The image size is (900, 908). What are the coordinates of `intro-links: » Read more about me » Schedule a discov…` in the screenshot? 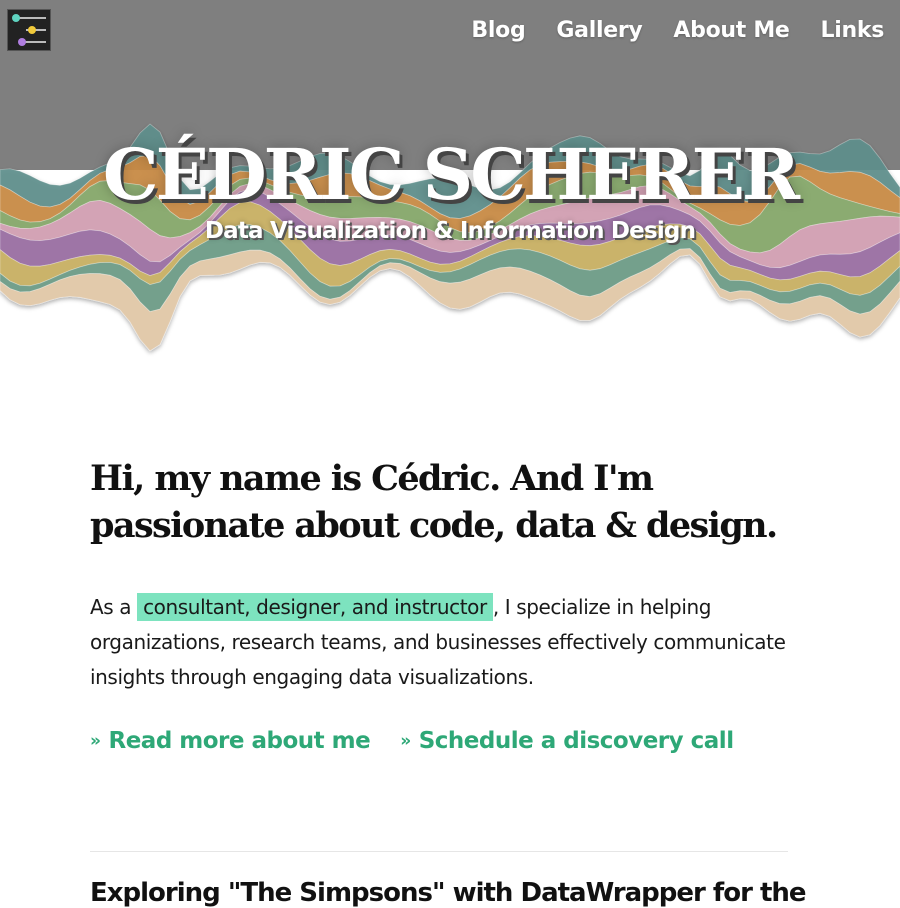 It's located at (412, 741).